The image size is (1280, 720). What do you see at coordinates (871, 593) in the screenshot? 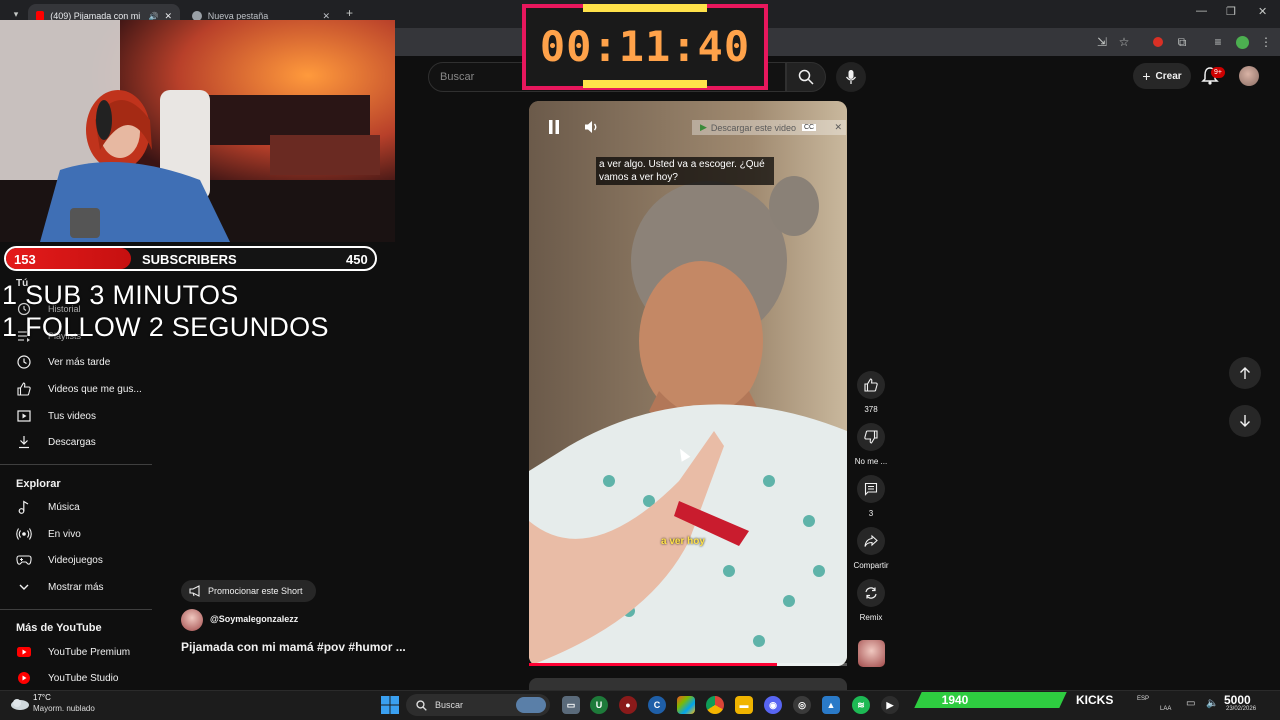
I see `remix-button` at bounding box center [871, 593].